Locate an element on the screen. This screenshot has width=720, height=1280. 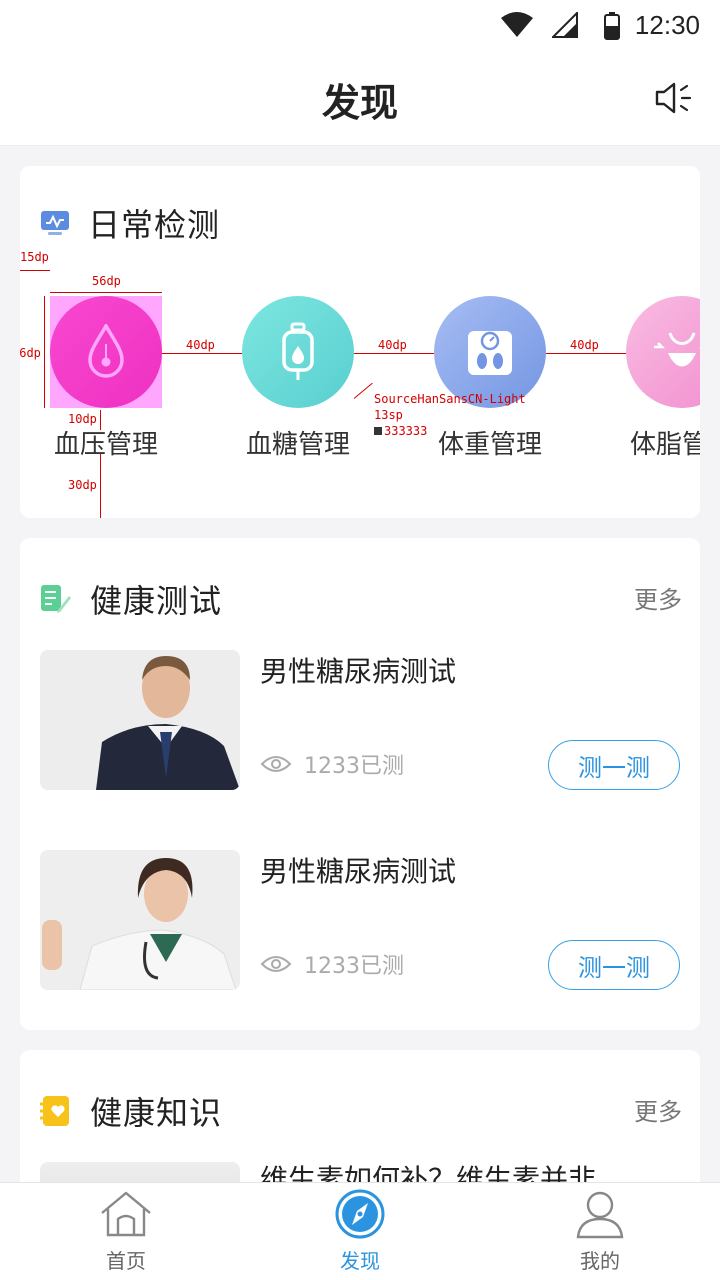
tab-discover-label: 发现 is located at coordinates (360, 1261).